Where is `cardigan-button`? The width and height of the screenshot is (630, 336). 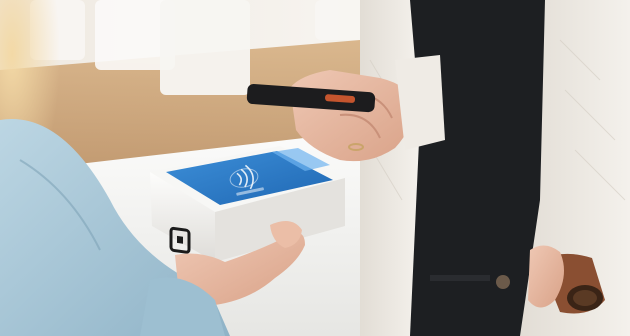
cardigan-button is located at coordinates (503, 282).